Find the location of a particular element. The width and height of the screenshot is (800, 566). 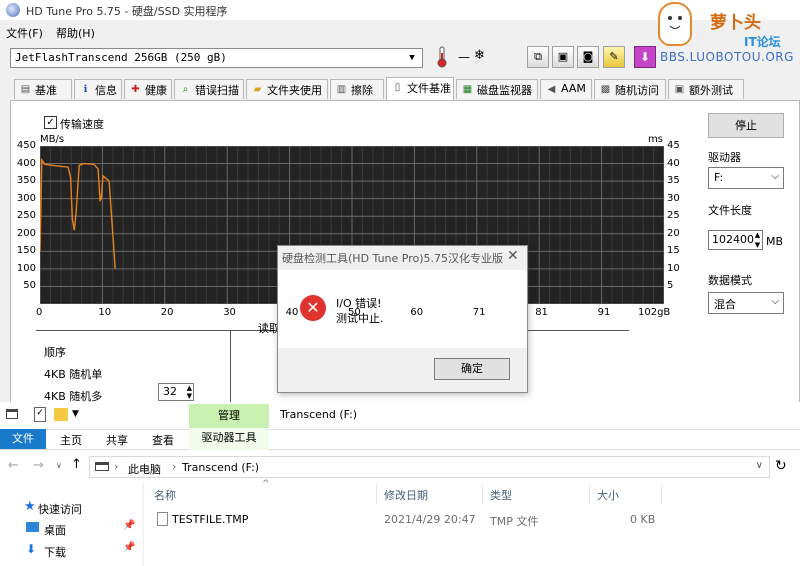

queue-depth-spinner: 32 ▲ ▼ is located at coordinates (176, 392).